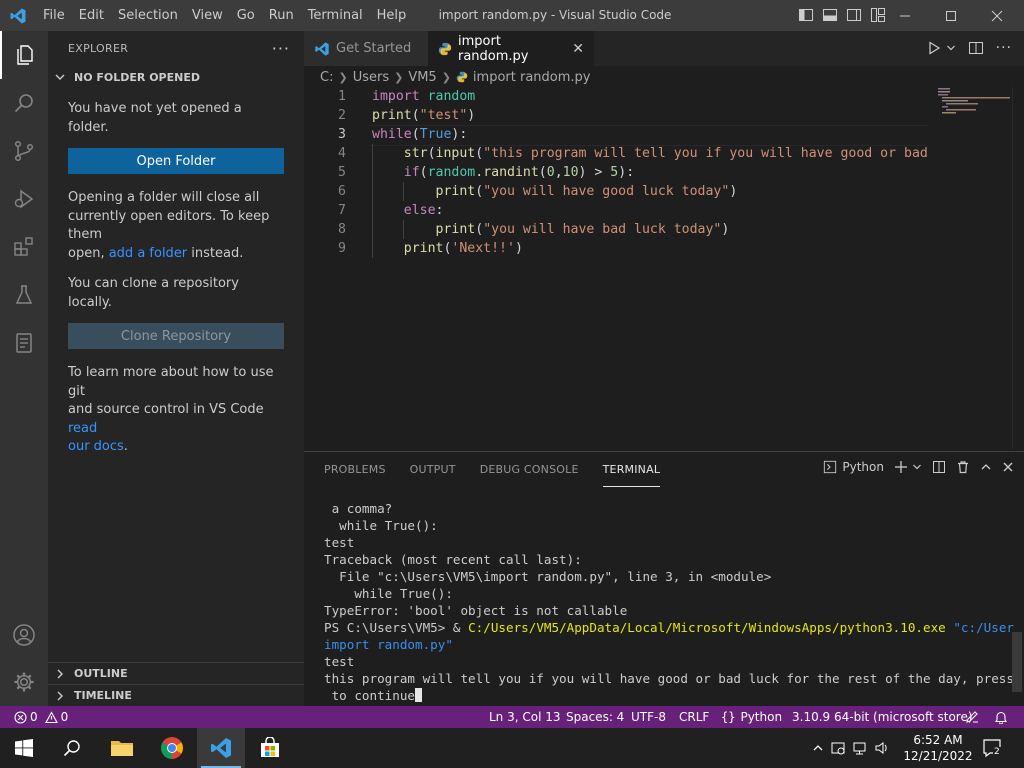 The width and height of the screenshot is (1024, 768). What do you see at coordinates (24, 682) in the screenshot?
I see `manage-gear-icon` at bounding box center [24, 682].